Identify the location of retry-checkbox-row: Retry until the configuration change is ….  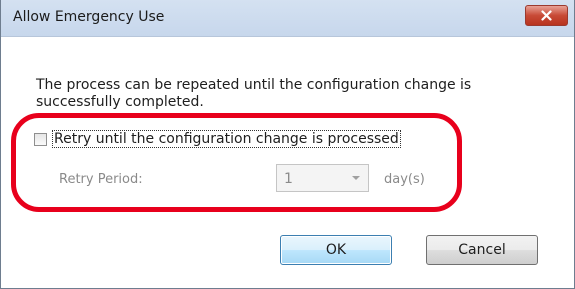
(217, 139).